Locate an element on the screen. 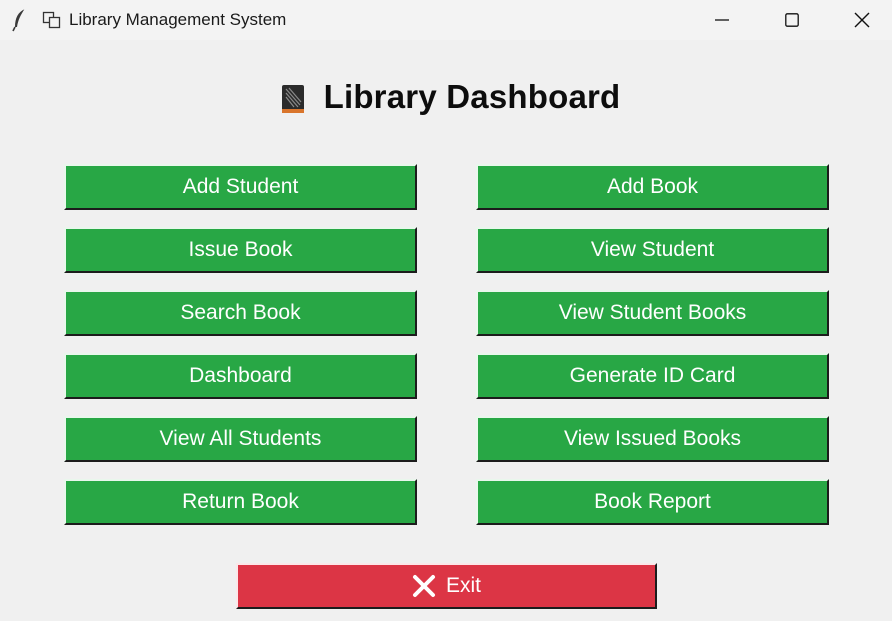  book-icon is located at coordinates (293, 99).